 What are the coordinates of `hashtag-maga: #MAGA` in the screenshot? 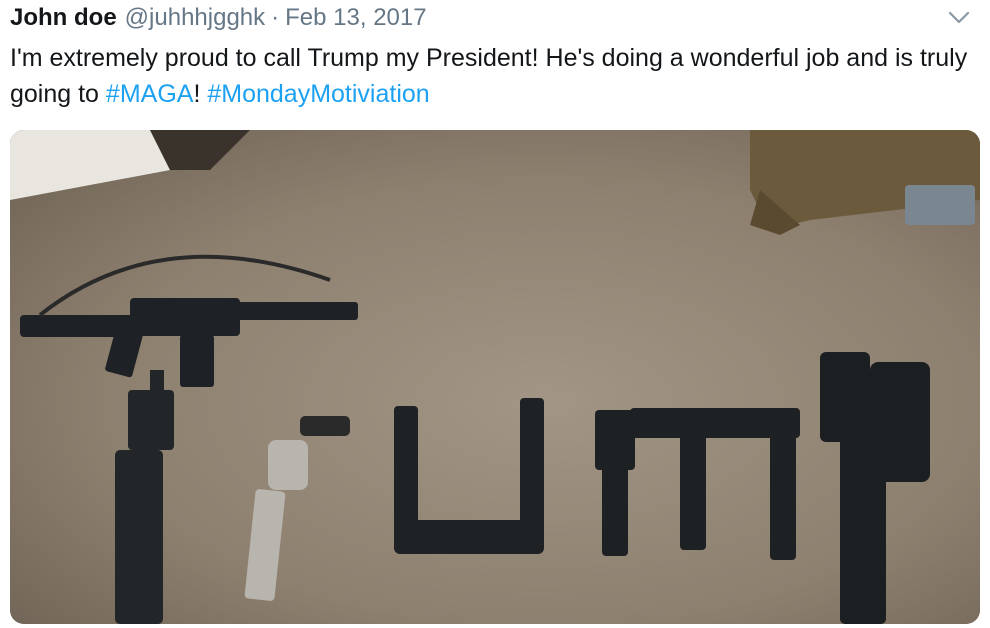 It's located at (150, 94).